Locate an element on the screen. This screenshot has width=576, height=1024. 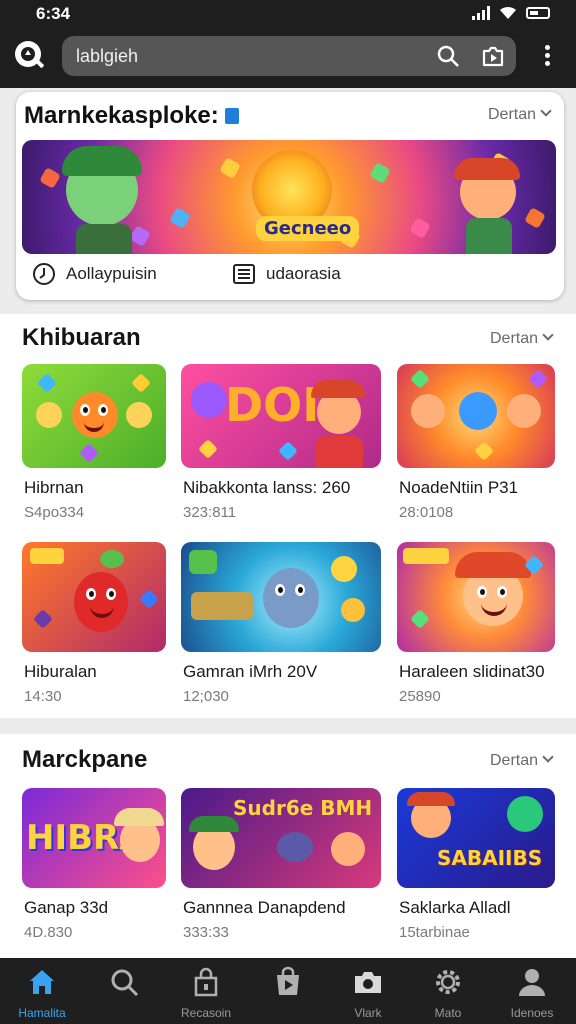
bag-play-icon is located at coordinates (288, 980).